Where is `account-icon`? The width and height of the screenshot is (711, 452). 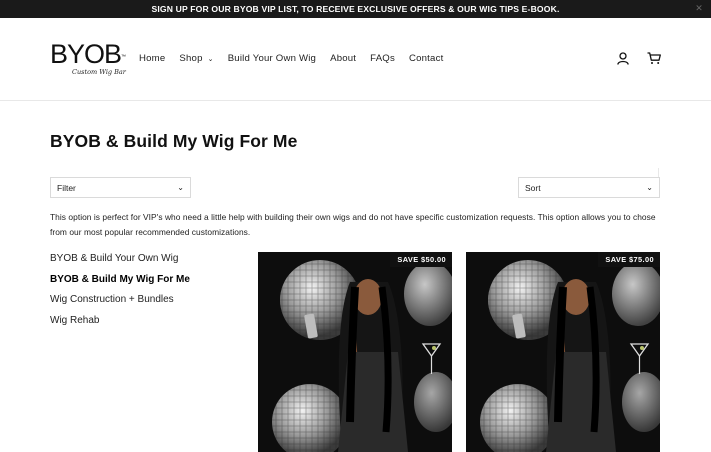
account-icon is located at coordinates (623, 58).